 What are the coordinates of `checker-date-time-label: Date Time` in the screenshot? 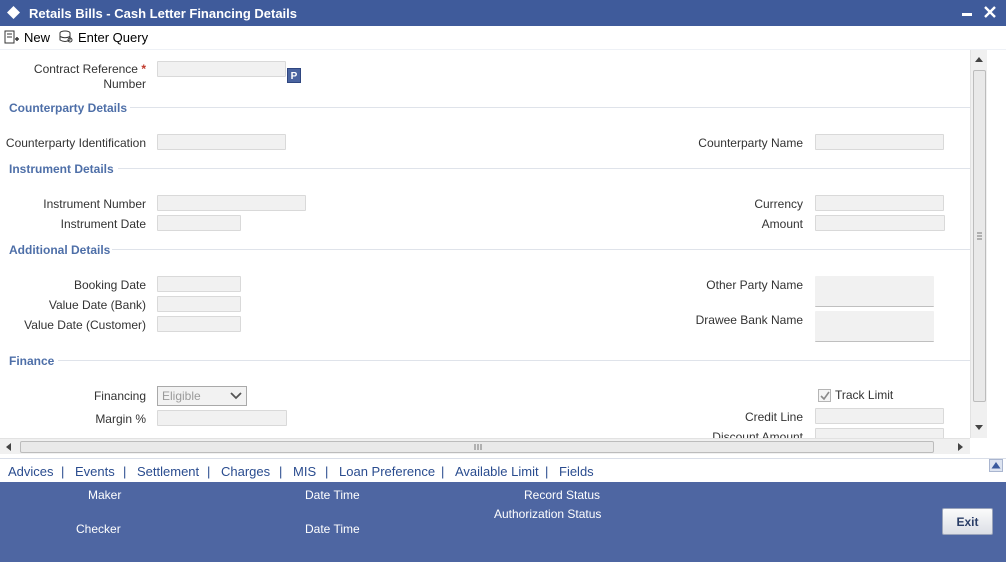 It's located at (332, 529).